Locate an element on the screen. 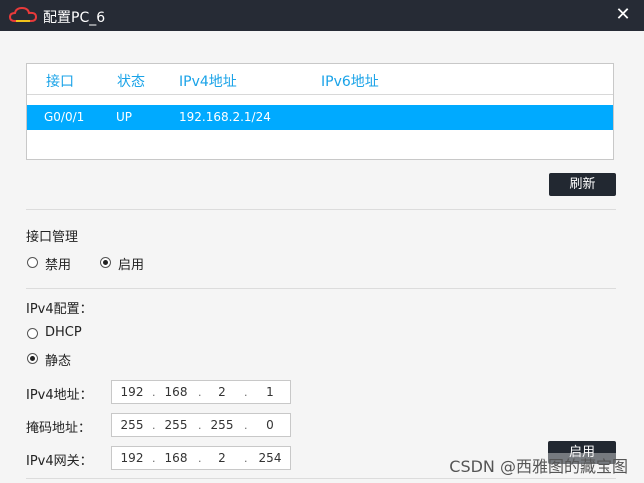 This screenshot has width=644, height=483. gateway-input: 192 . 168 . 2 . 254 is located at coordinates (201, 458).